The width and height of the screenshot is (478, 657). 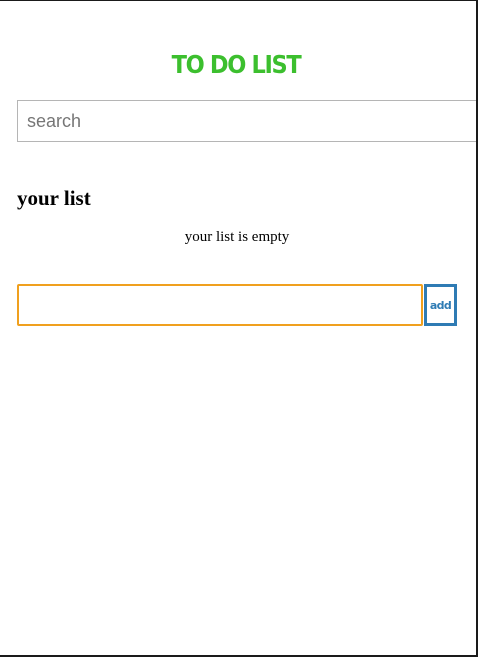 I want to click on add-item-form: add, so click(x=237, y=305).